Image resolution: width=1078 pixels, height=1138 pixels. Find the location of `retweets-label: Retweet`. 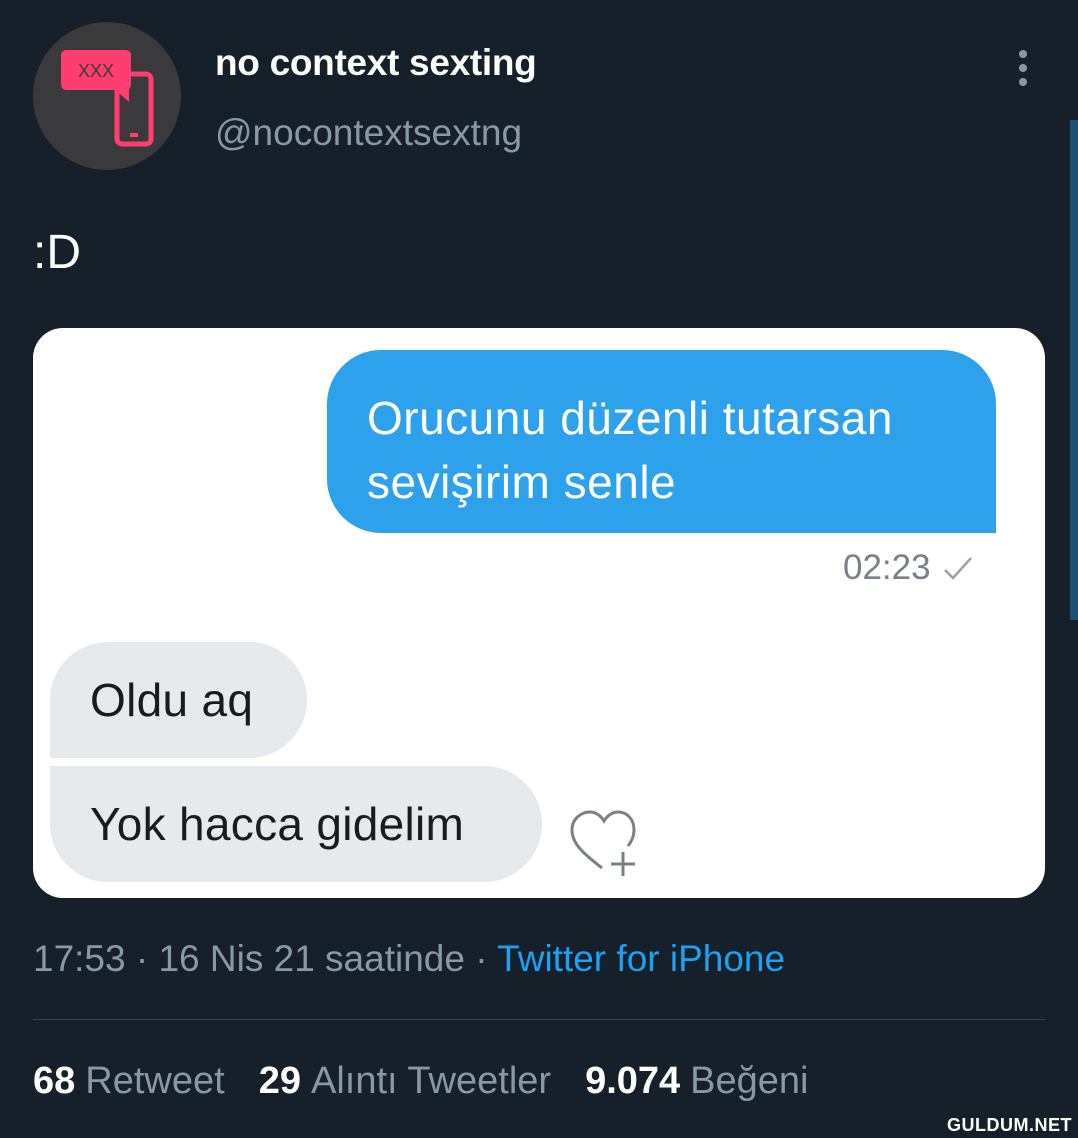

retweets-label: Retweet is located at coordinates (155, 1081).